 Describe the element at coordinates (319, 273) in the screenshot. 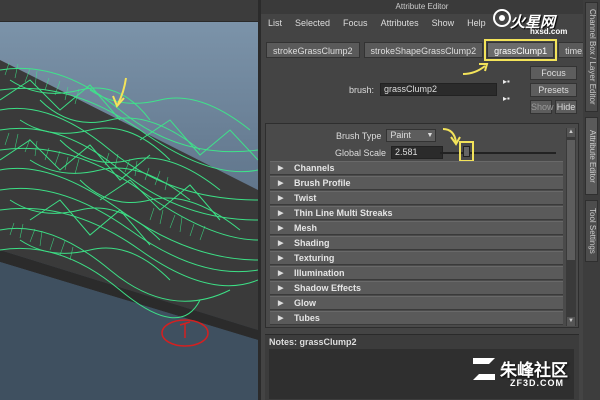

I see `section-label: Illumination` at that location.